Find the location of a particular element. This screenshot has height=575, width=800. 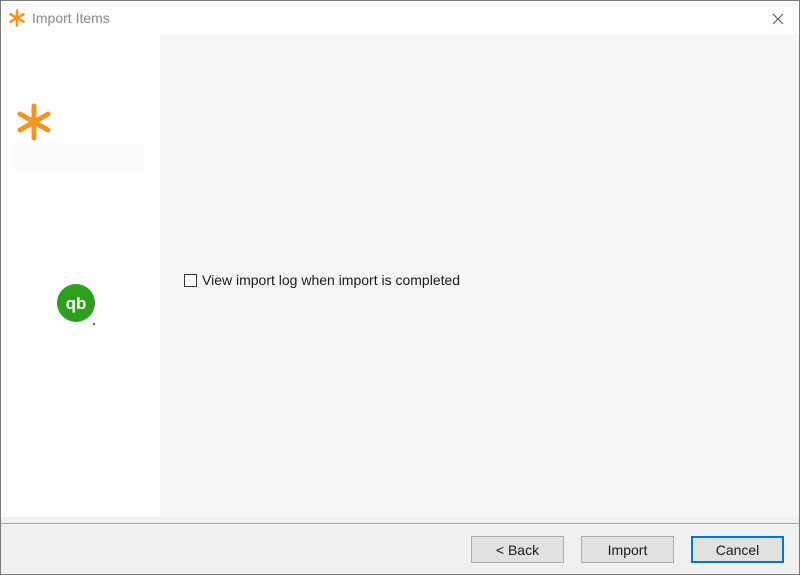

quickbooks-logo-icon: qb is located at coordinates (76, 305).